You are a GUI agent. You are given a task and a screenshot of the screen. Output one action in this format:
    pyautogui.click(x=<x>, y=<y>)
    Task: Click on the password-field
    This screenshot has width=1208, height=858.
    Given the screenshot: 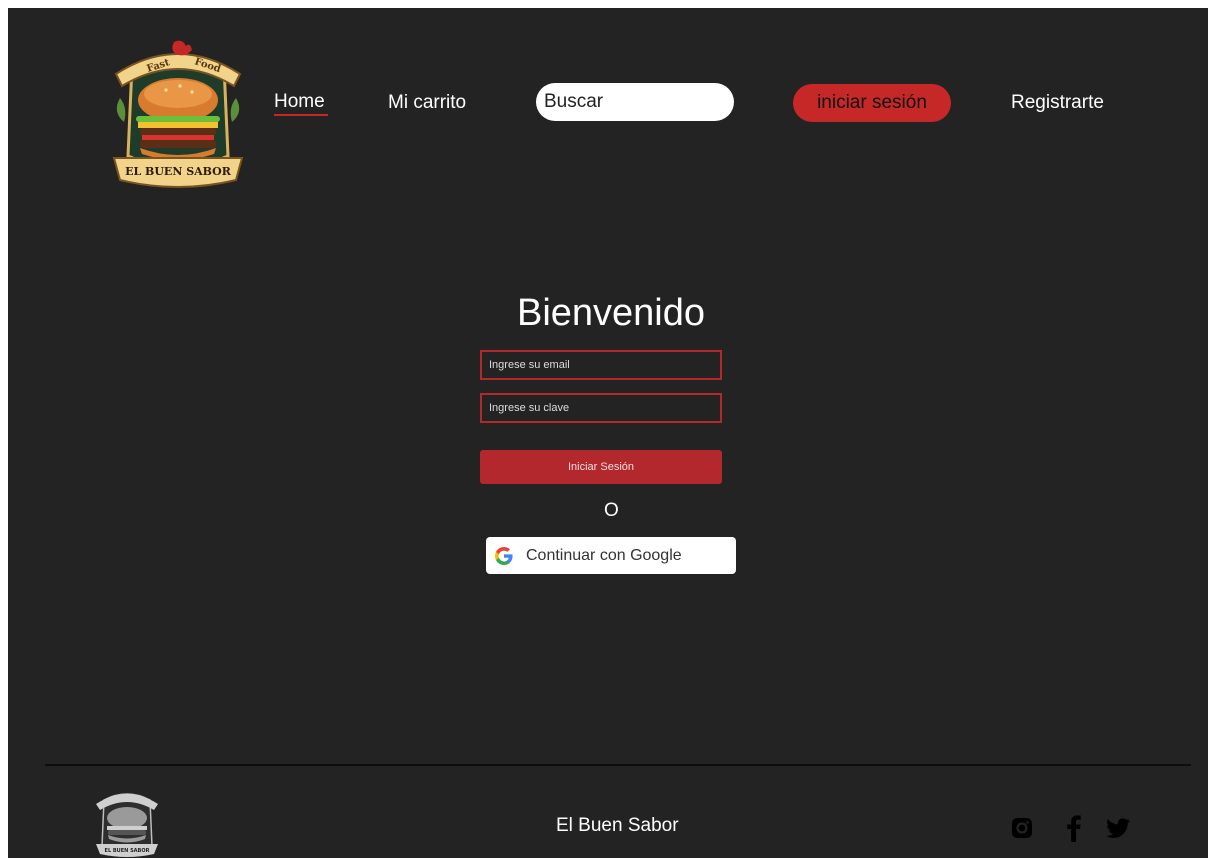 What is the action you would take?
    pyautogui.click(x=601, y=408)
    